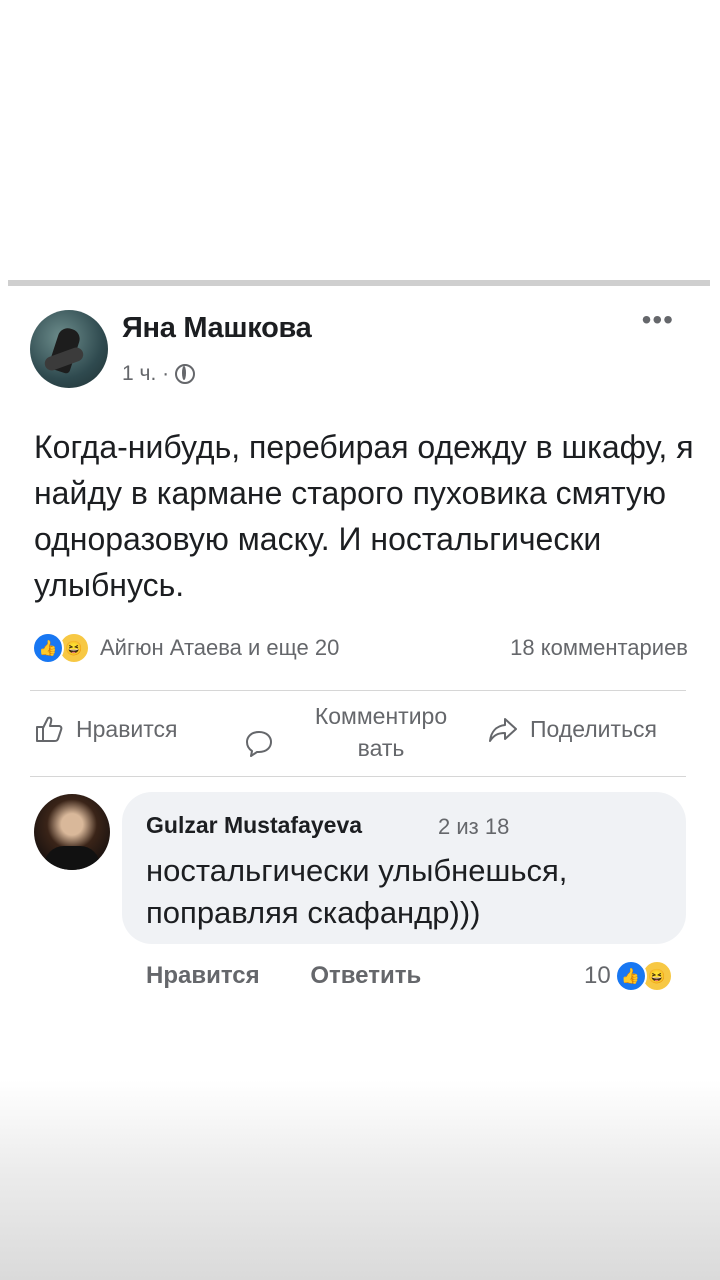 The width and height of the screenshot is (720, 1280). I want to click on comment-label-line2: вать, so click(381, 748).